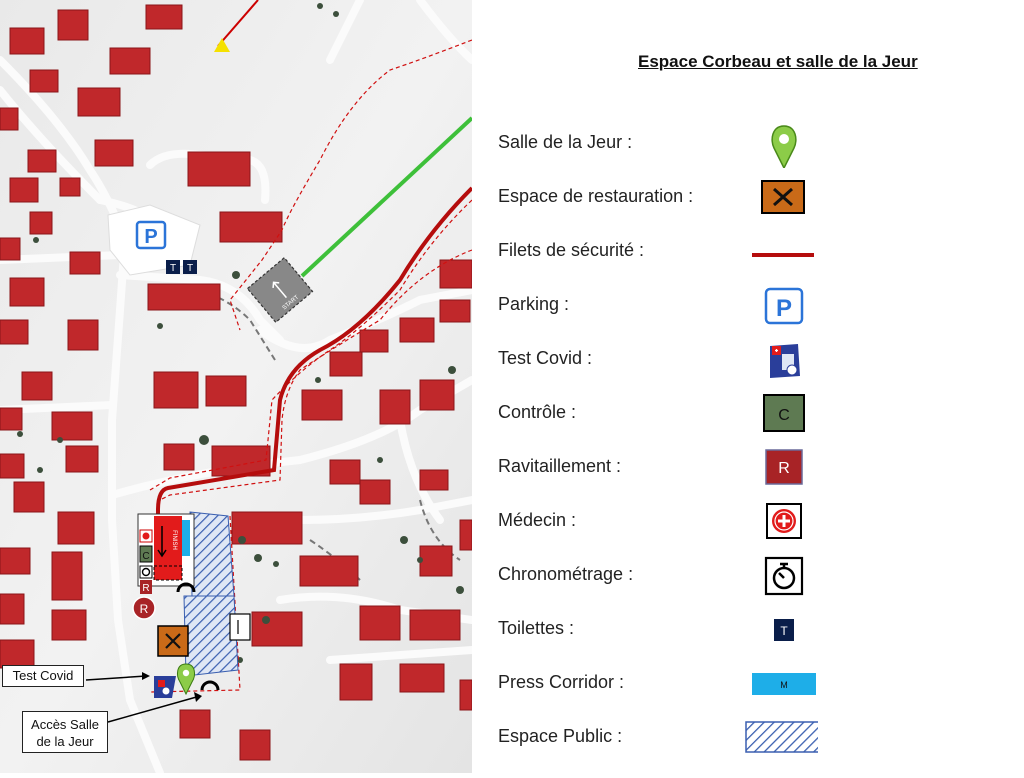 The image size is (1024, 778). What do you see at coordinates (783, 197) in the screenshot?
I see `fork-knife-icon` at bounding box center [783, 197].